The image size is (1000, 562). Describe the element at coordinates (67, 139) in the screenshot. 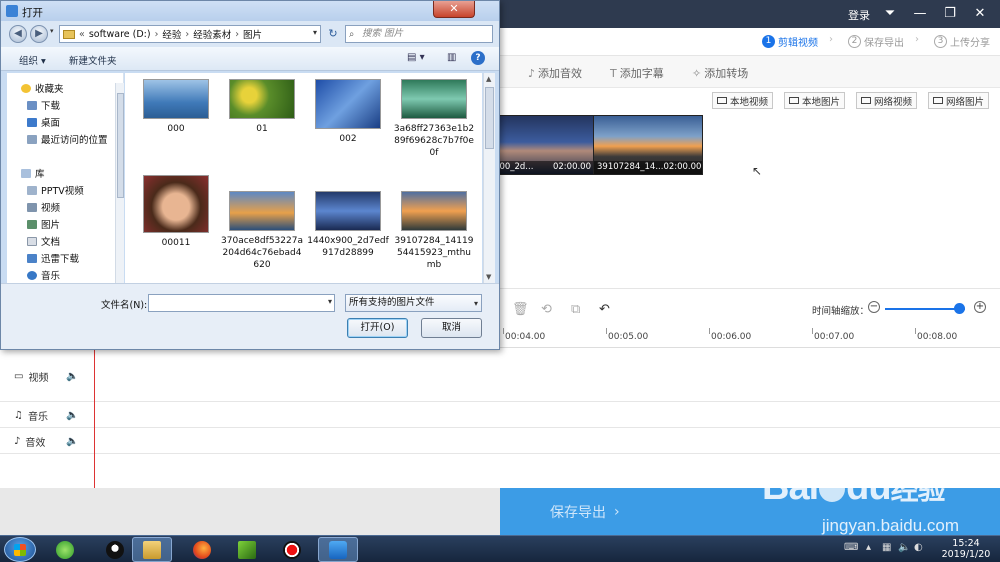

I see `nav-item-recent: 最近访问的位置` at that location.